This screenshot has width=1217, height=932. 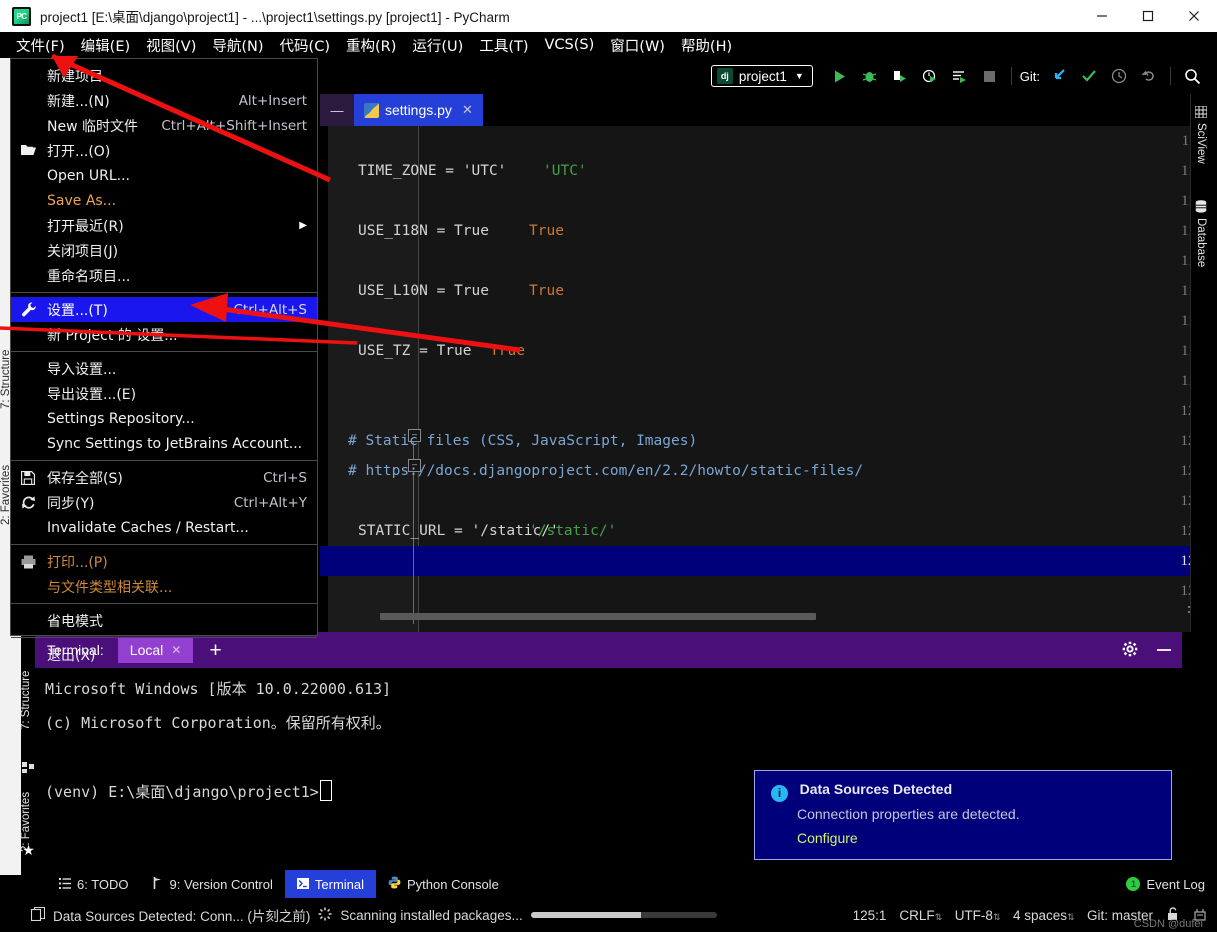 What do you see at coordinates (1120, 915) in the screenshot?
I see `git-branch: Git: master` at bounding box center [1120, 915].